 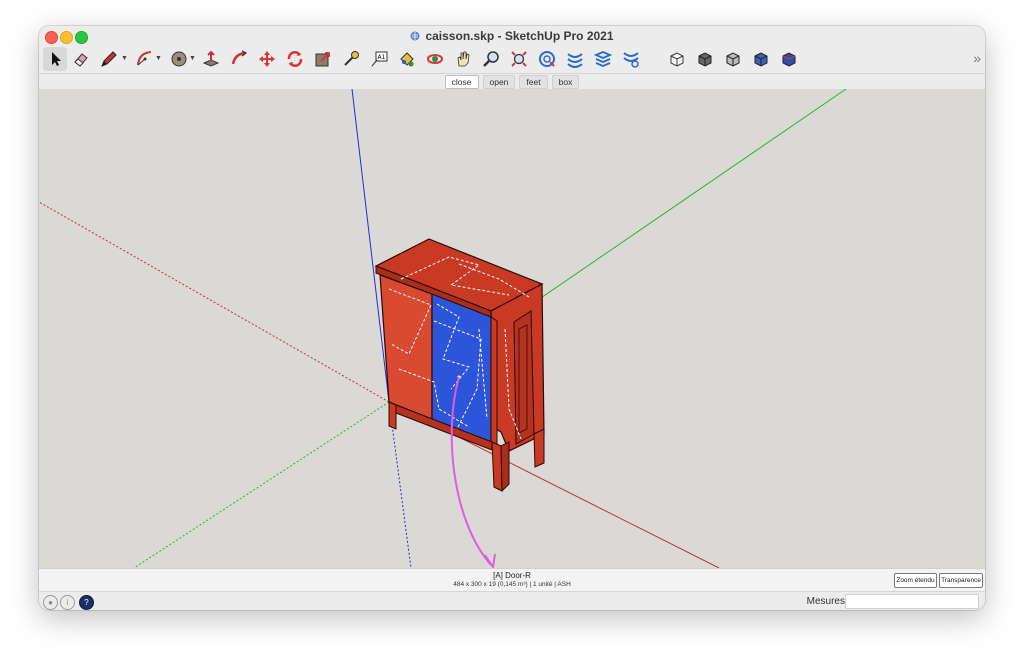 I want to click on style-1-icon, so click(x=677, y=59).